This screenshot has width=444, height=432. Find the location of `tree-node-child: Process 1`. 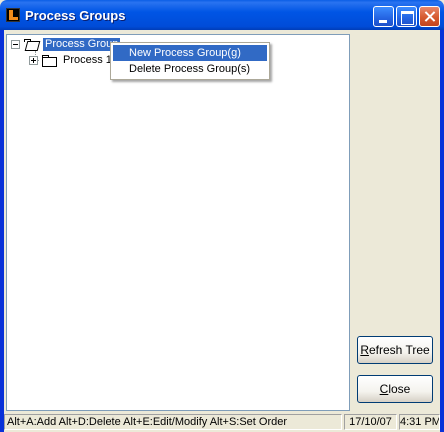

tree-node-child: Process 1 is located at coordinates (71, 60).